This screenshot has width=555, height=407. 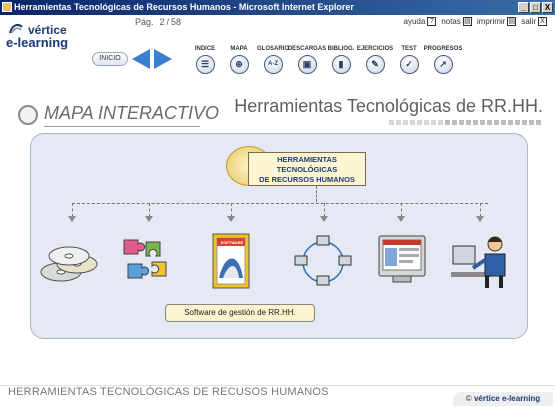 I want to click on test-icon: ✓, so click(x=409, y=64).